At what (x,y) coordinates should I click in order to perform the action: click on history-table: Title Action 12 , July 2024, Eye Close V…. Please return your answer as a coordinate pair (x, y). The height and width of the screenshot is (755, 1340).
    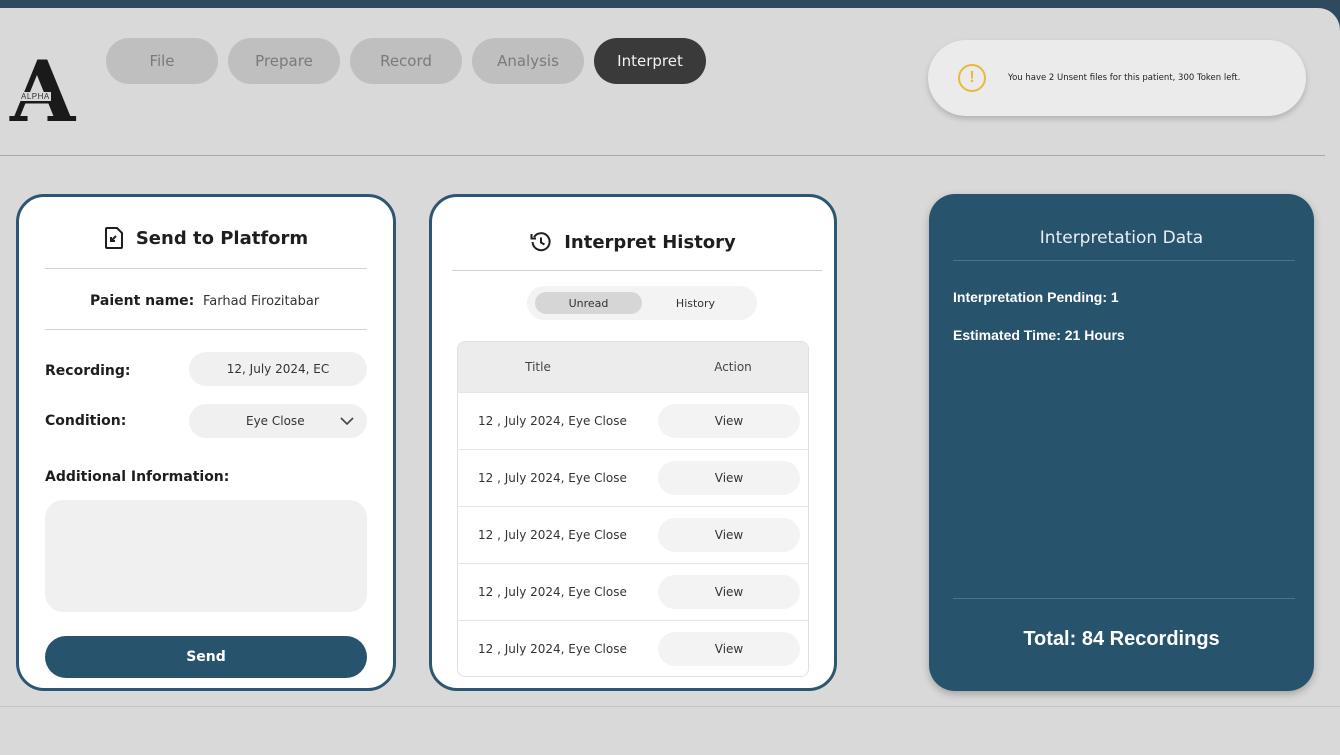
    Looking at the image, I should click on (633, 509).